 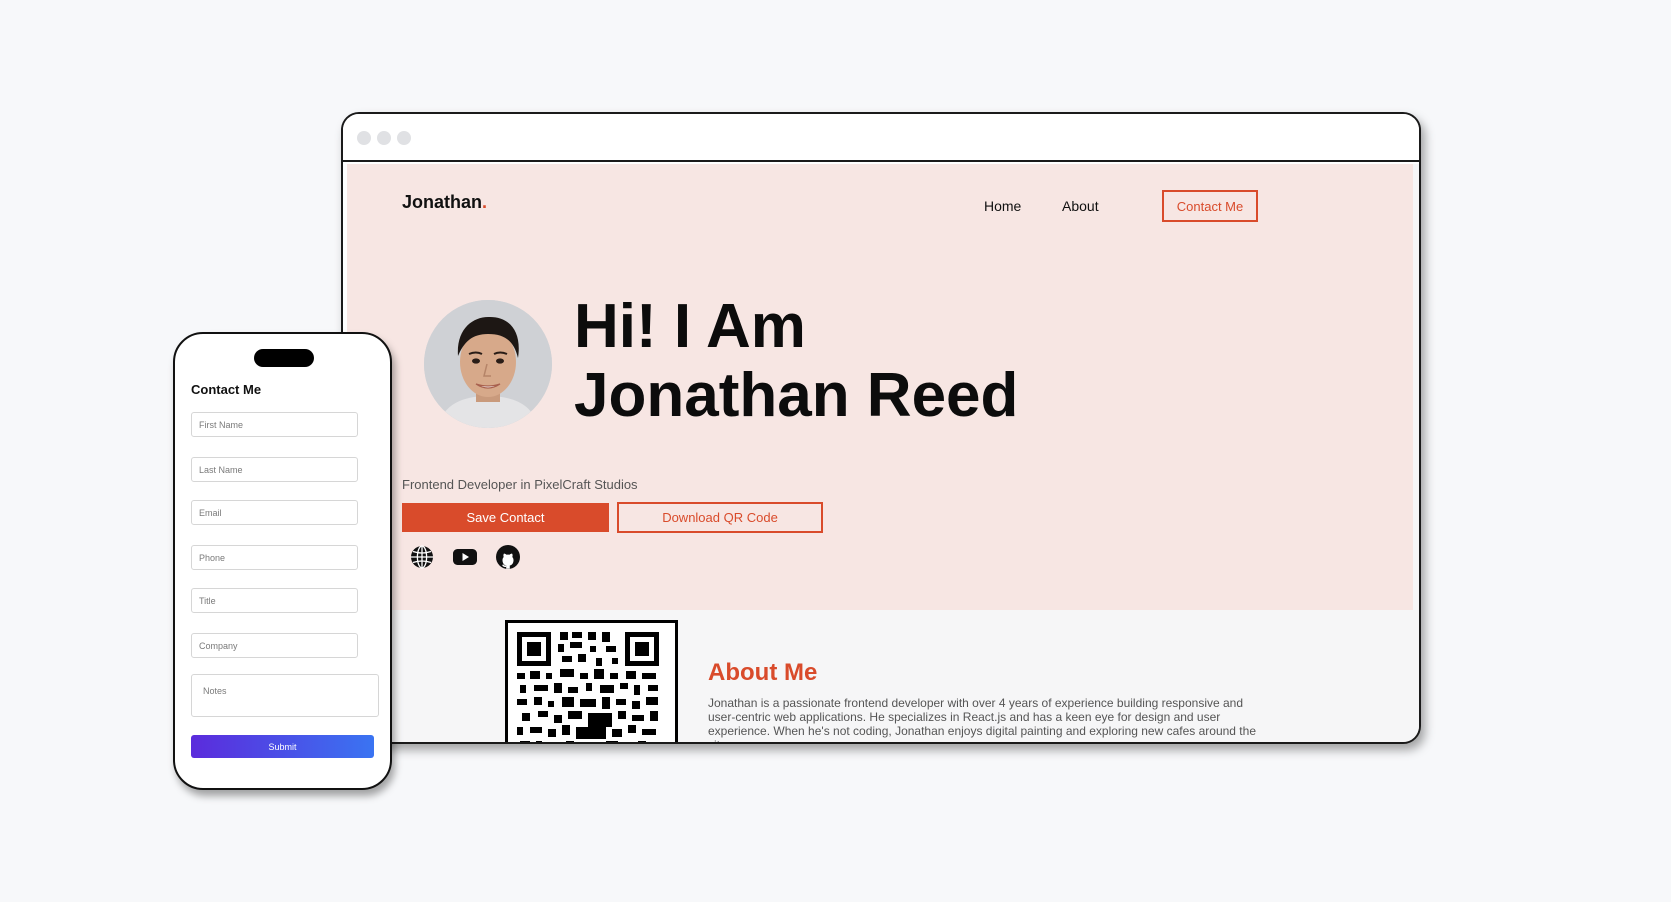 What do you see at coordinates (285, 695) in the screenshot?
I see `notes-textarea` at bounding box center [285, 695].